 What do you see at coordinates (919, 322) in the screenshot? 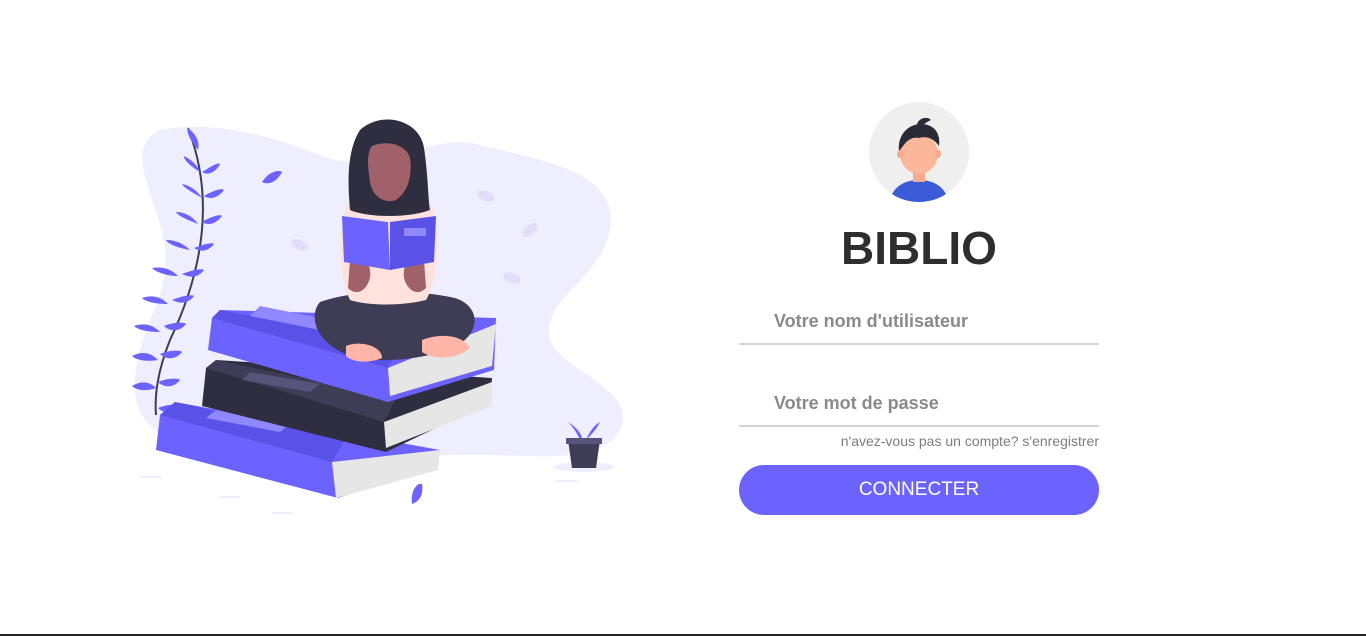
I see `username-input` at bounding box center [919, 322].